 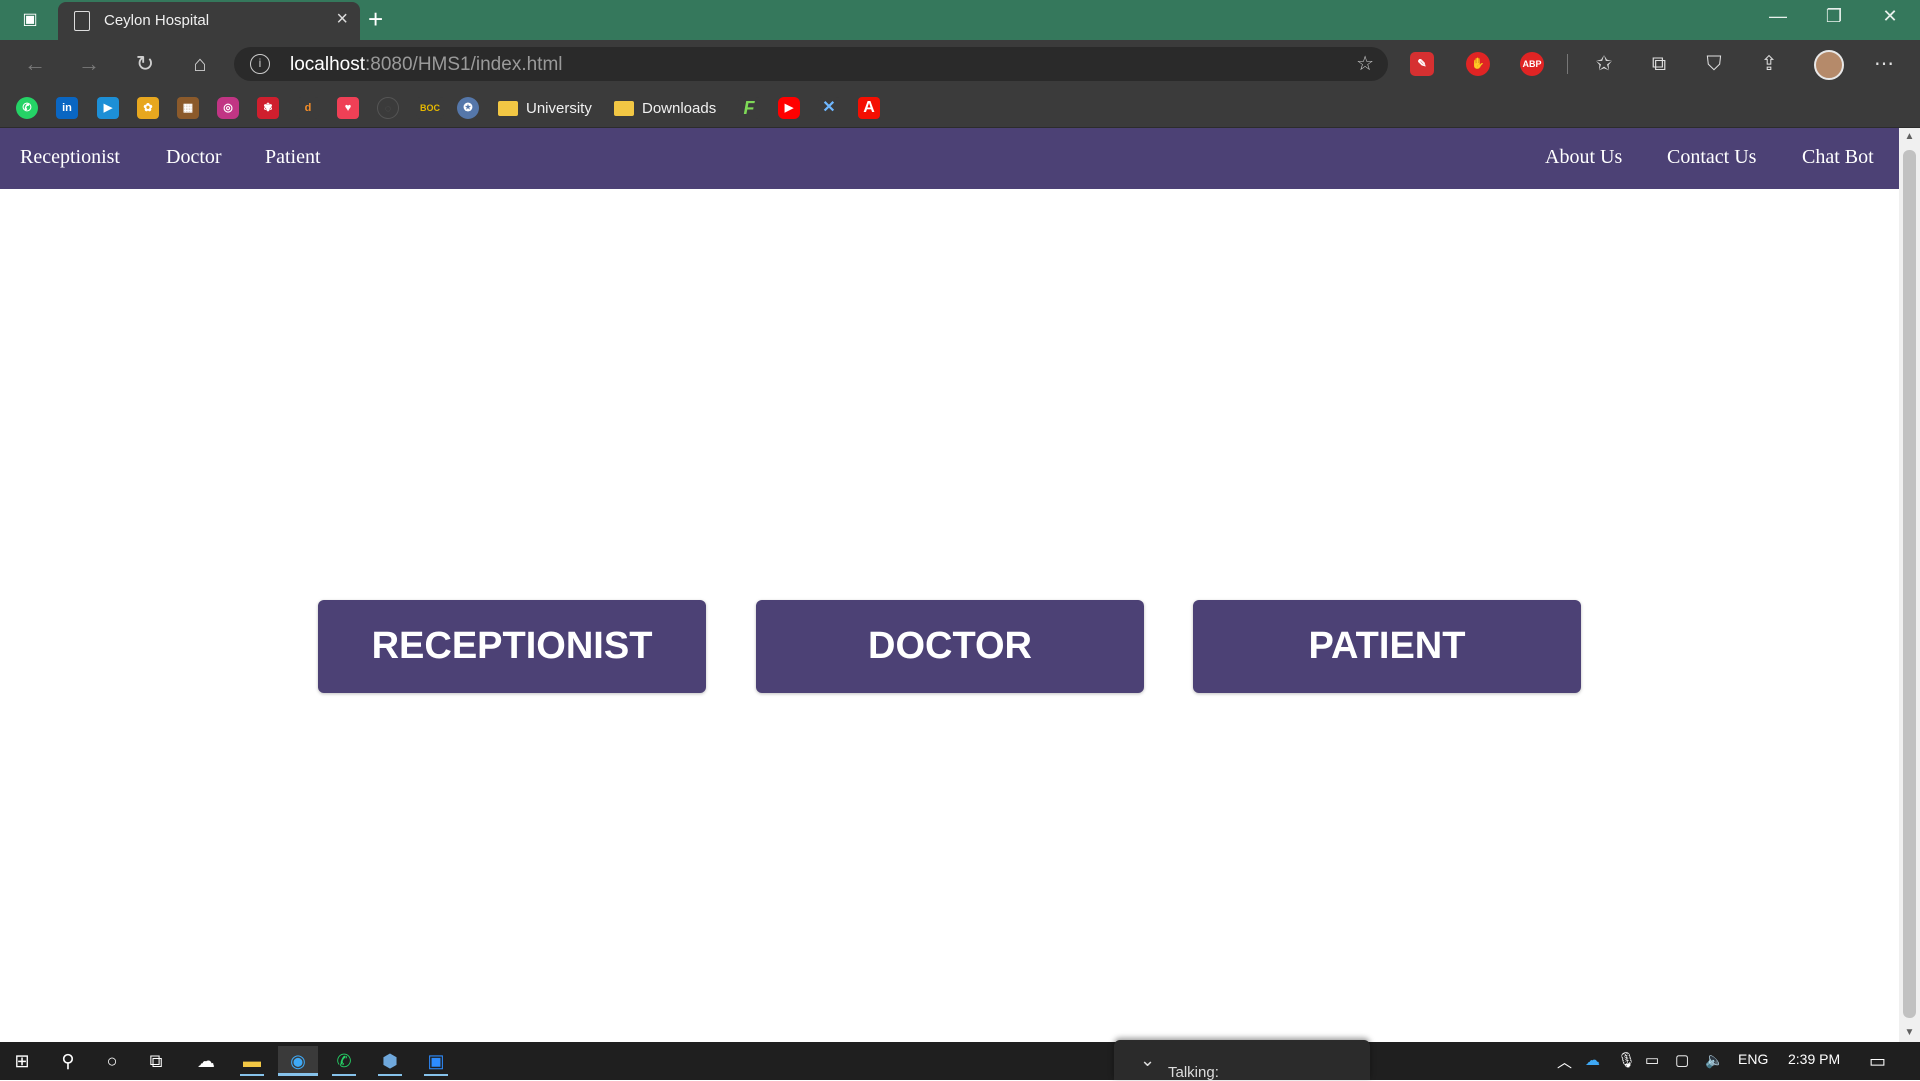 What do you see at coordinates (1714, 1060) in the screenshot?
I see `volume-icon: 🔈` at bounding box center [1714, 1060].